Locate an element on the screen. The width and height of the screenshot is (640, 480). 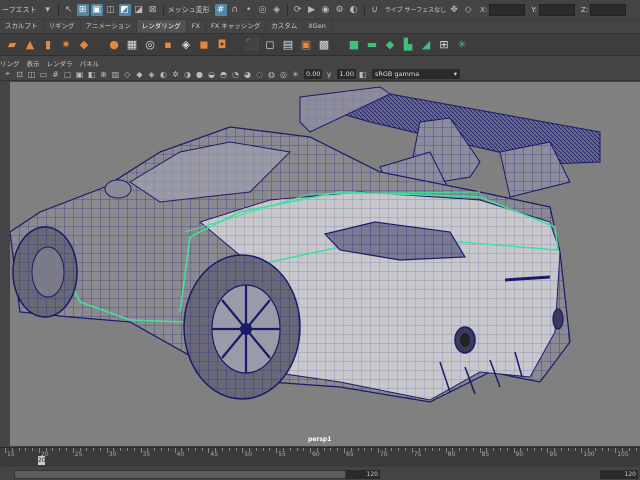
resolution-gate-icon: ▣ is located at coordinates (79, 74).